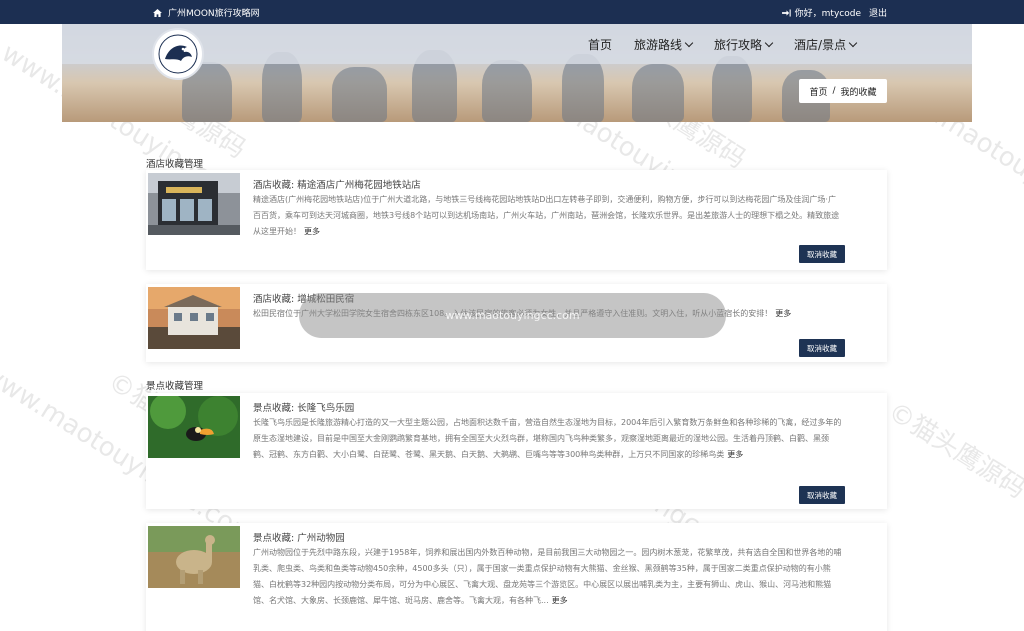 The width and height of the screenshot is (1024, 631). Describe the element at coordinates (512, 315) in the screenshot. I see `toast-message: www.maotouyingcc.com` at that location.